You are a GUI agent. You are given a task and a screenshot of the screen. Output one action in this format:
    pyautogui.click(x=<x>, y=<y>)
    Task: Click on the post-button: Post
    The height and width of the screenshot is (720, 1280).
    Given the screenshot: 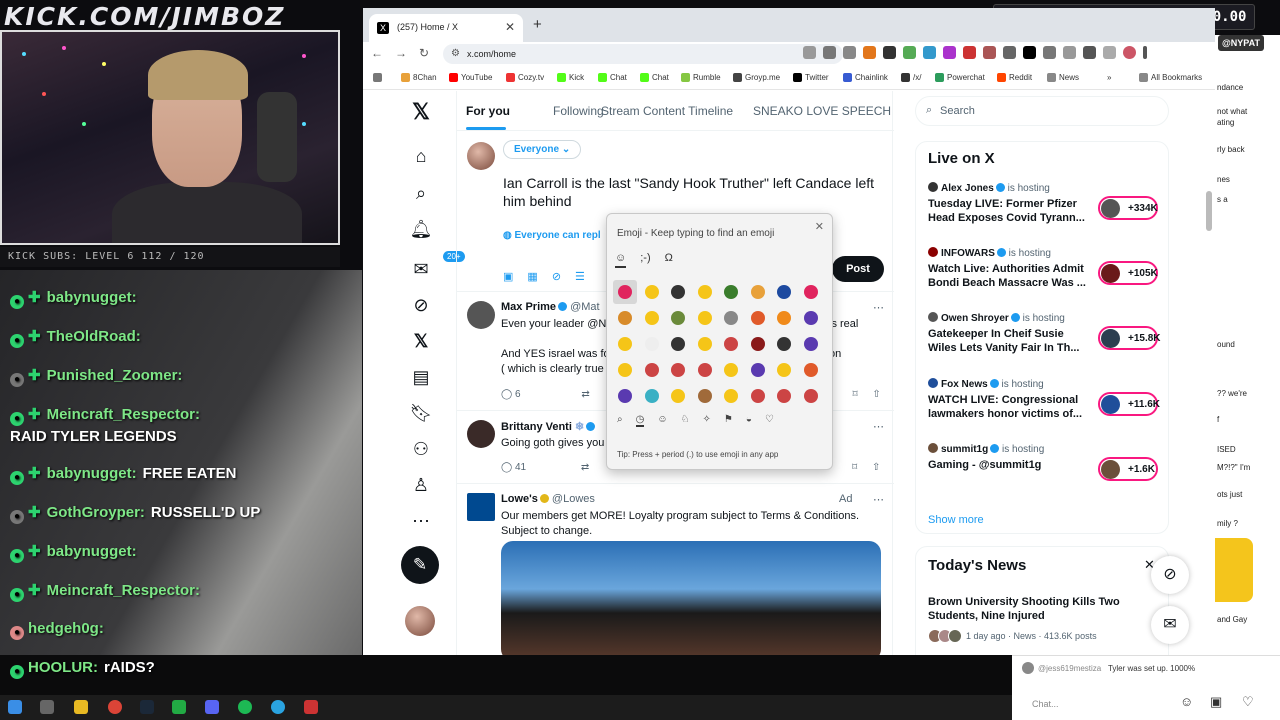 What is the action you would take?
    pyautogui.click(x=858, y=269)
    